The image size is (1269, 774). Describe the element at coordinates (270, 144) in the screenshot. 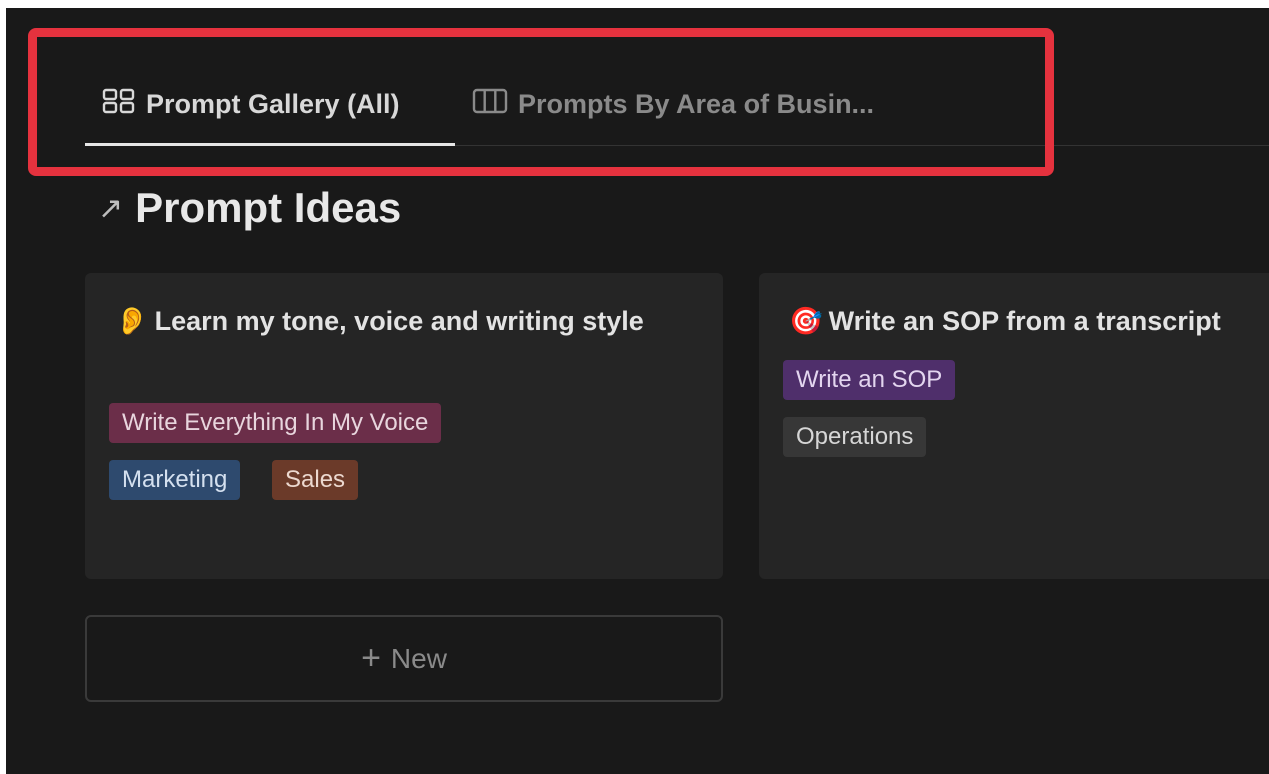

I see `active-tab-indicator` at that location.